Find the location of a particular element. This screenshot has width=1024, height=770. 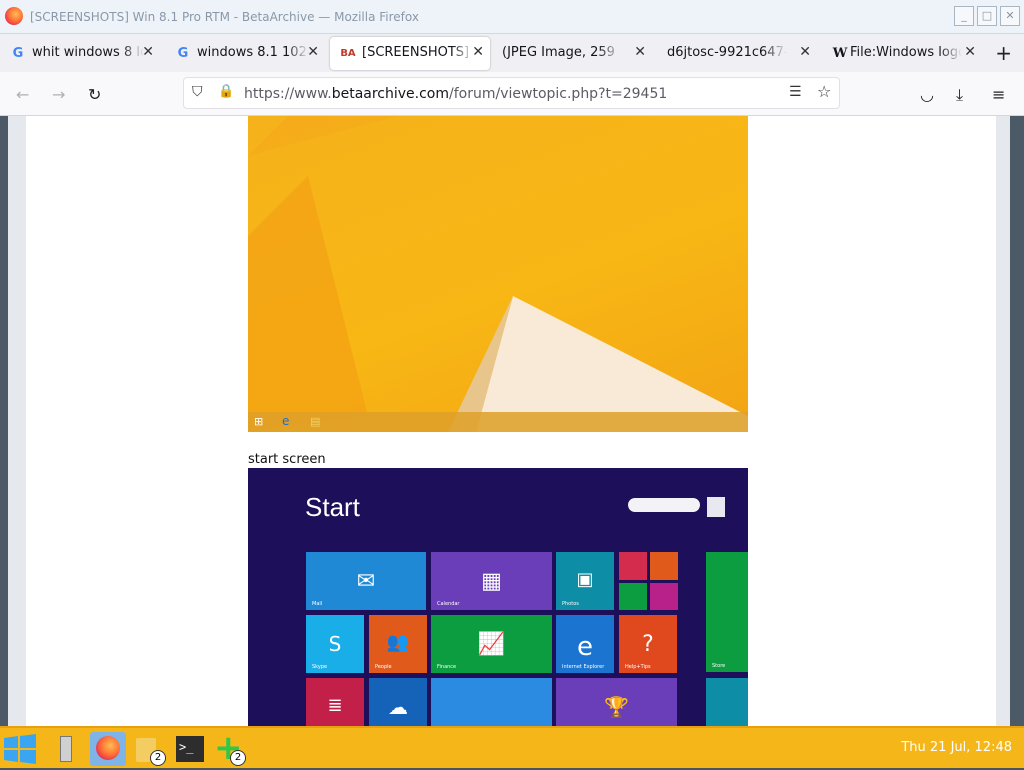

tile-camera is located at coordinates (664, 596).